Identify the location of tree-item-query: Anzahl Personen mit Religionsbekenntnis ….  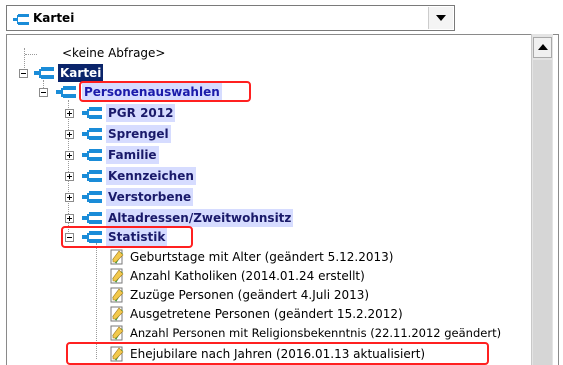
(320, 333).